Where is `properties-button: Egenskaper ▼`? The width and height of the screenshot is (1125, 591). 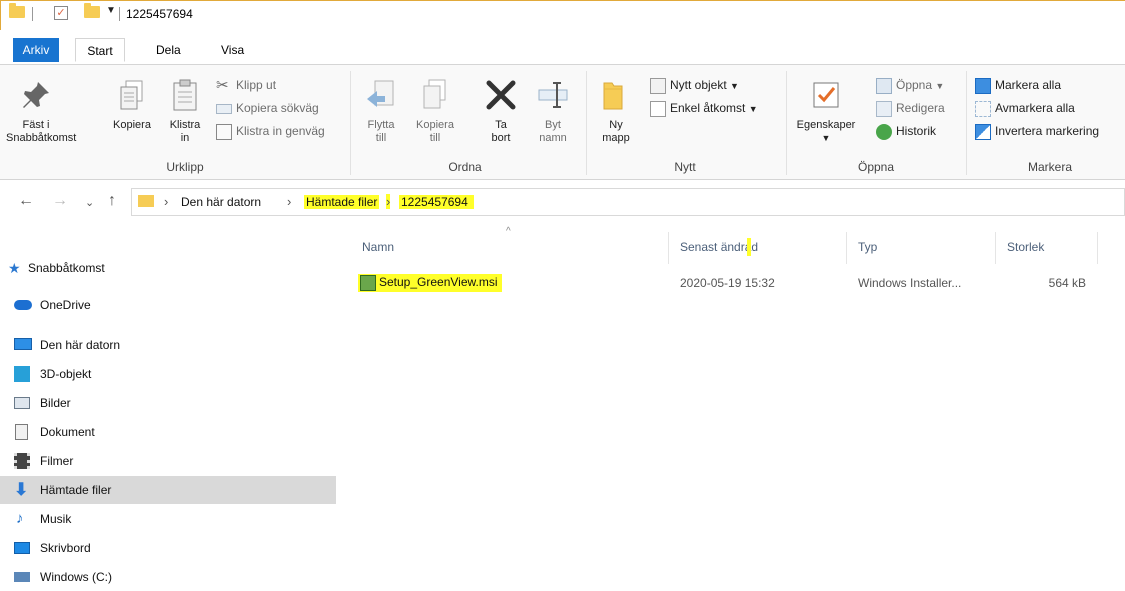 properties-button: Egenskaper ▼ is located at coordinates (826, 111).